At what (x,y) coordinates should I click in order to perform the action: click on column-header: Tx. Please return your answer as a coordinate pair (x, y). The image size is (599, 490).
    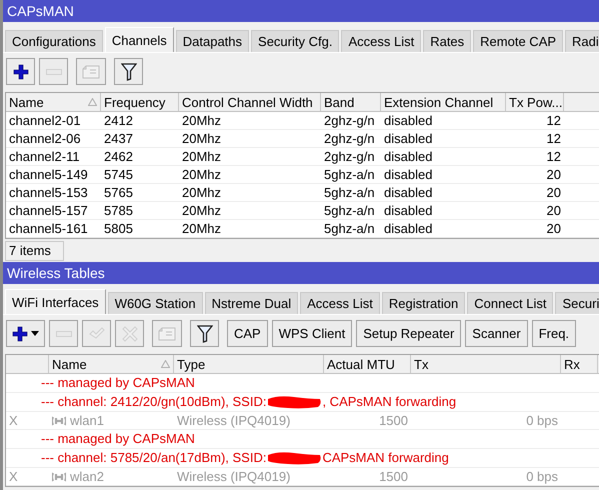
    Looking at the image, I should click on (486, 364).